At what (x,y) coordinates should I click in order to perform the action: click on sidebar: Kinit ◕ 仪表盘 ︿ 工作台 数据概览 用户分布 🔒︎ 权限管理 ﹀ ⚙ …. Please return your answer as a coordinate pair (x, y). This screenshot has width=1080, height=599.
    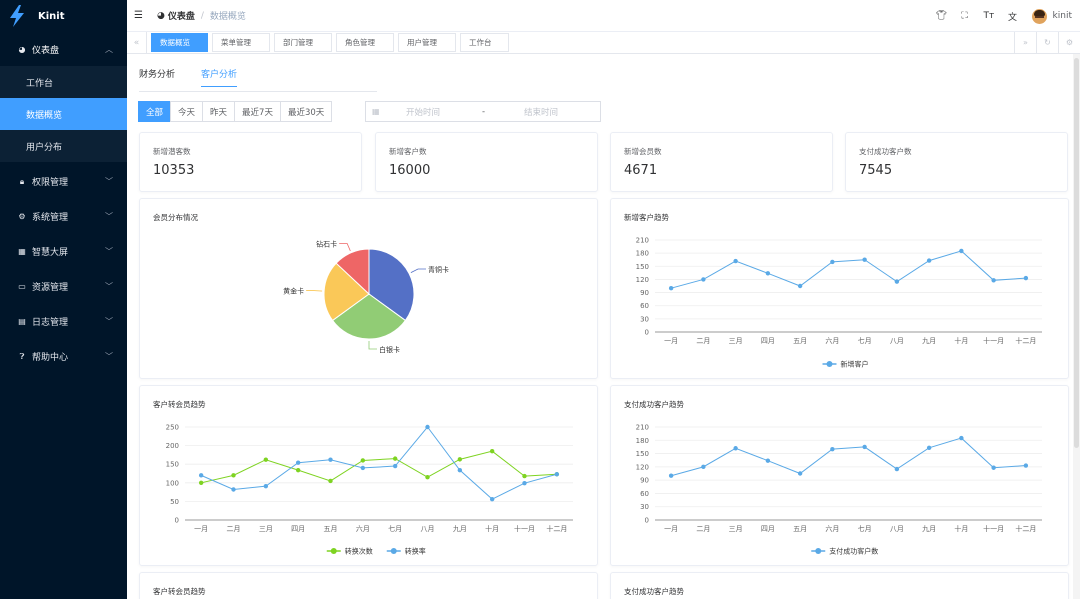
    Looking at the image, I should click on (63, 299).